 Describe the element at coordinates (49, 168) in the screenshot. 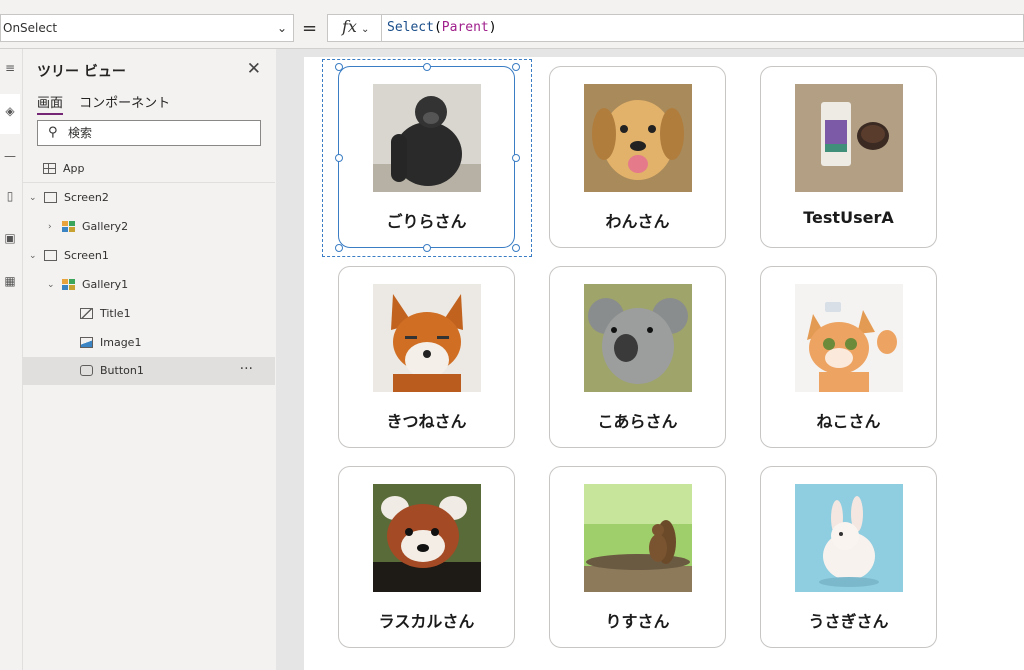

I see `app-icon` at that location.